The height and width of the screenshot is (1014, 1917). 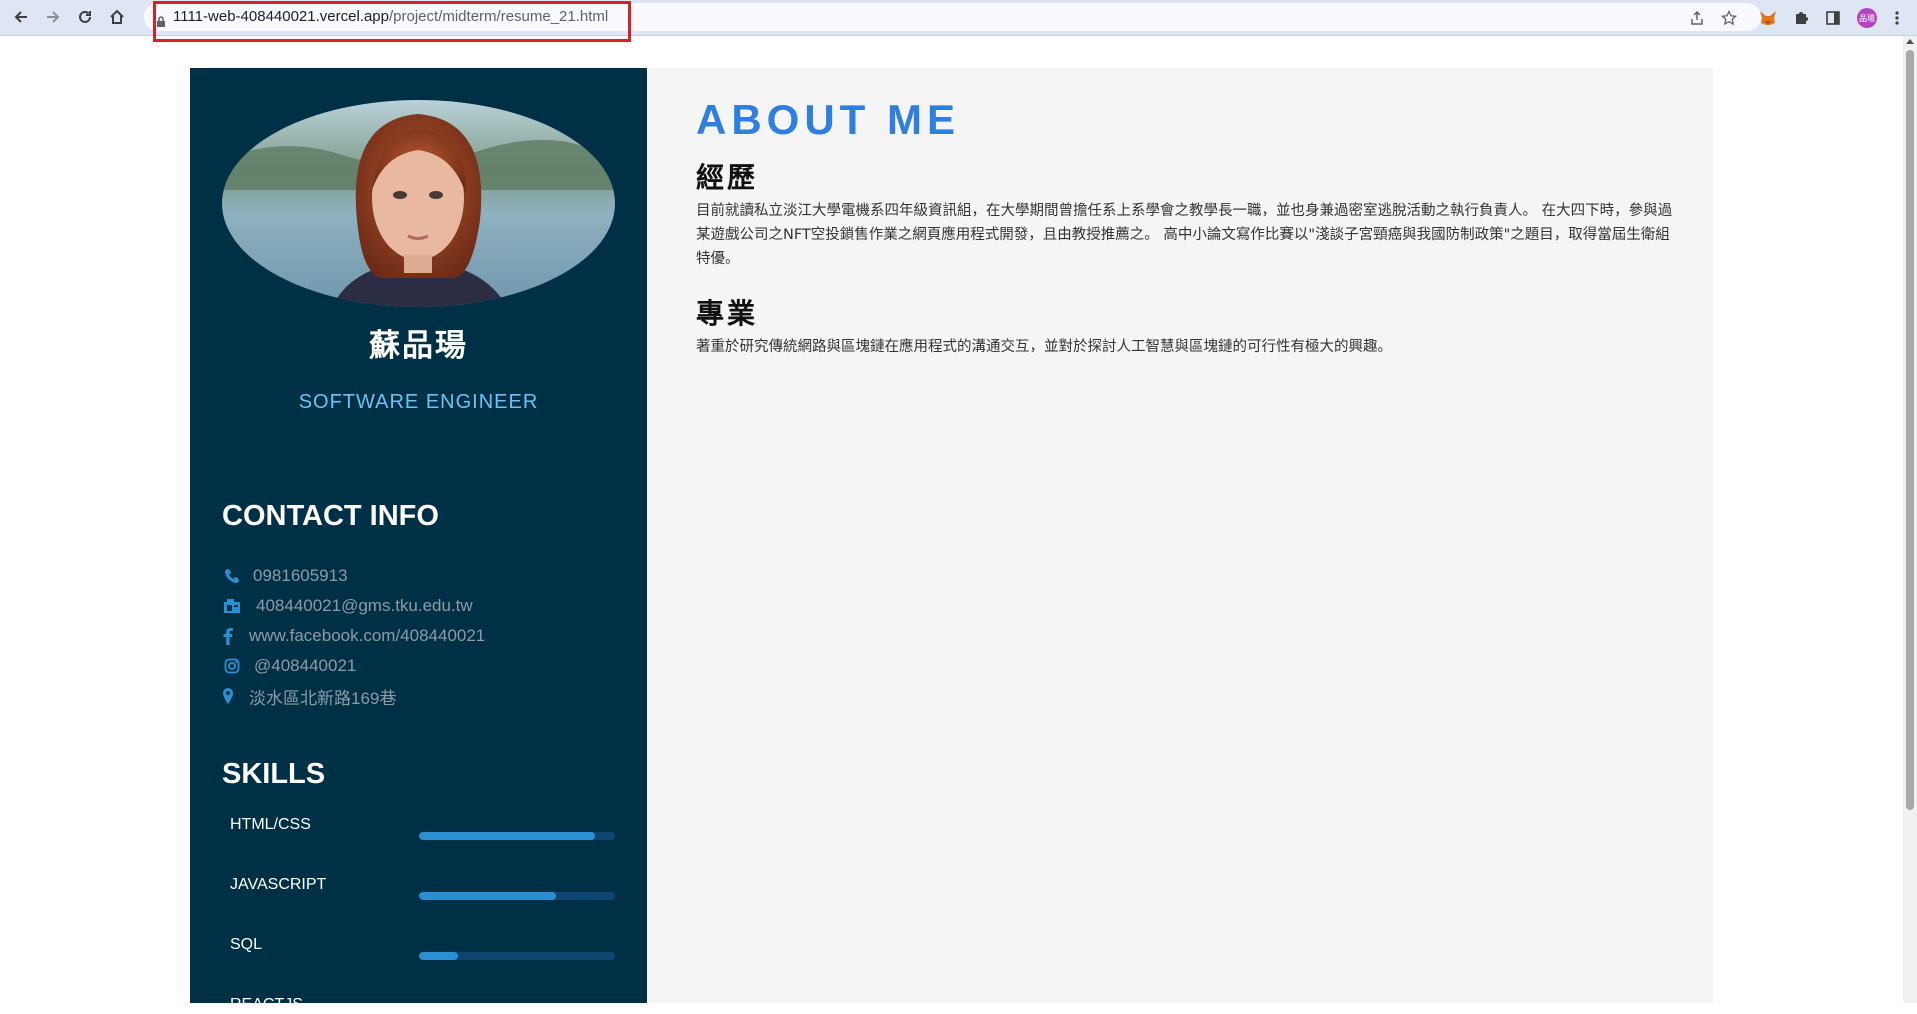 I want to click on extensions-button, so click(x=1801, y=18).